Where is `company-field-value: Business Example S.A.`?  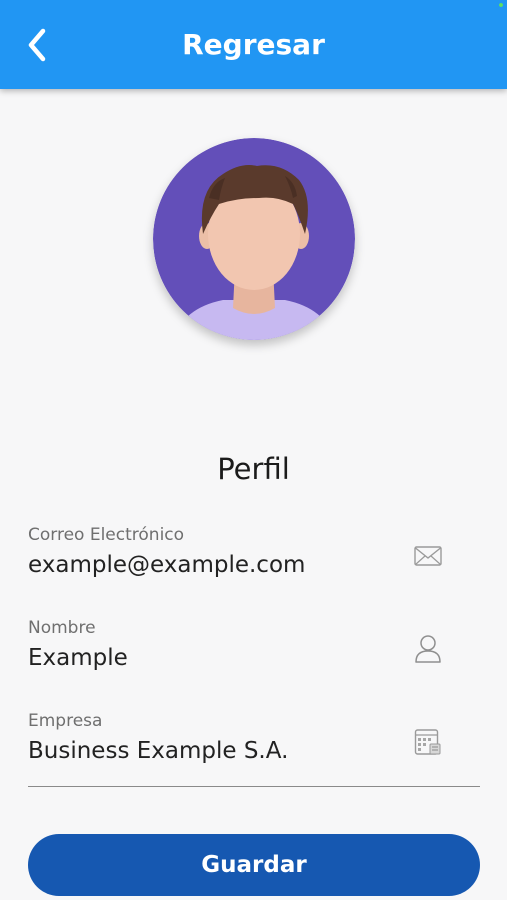
company-field-value: Business Example S.A. is located at coordinates (158, 751).